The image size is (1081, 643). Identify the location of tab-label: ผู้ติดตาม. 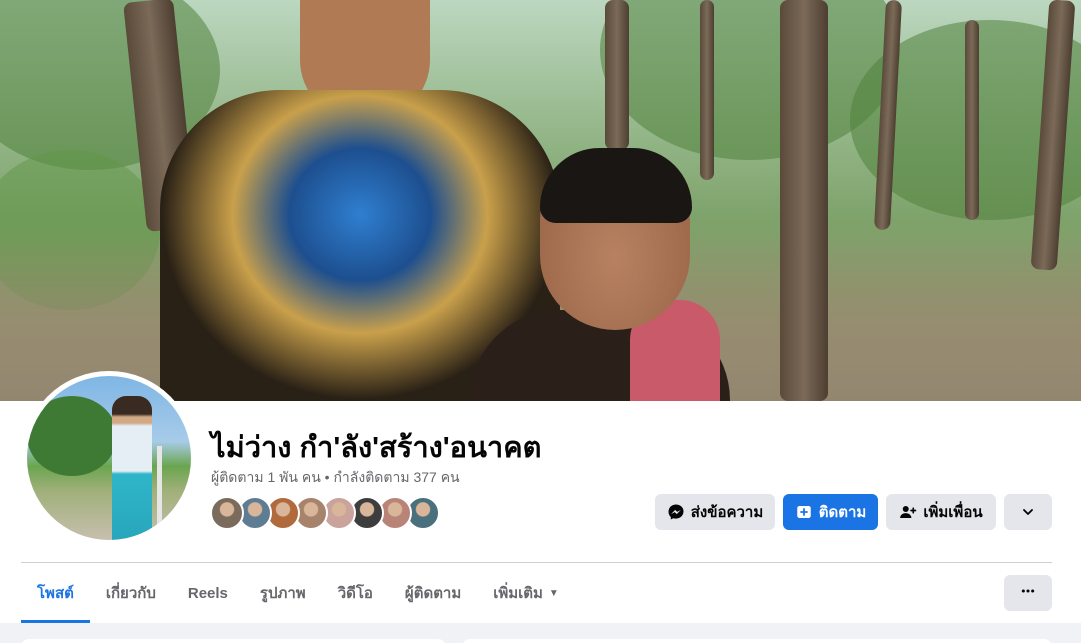
(433, 593).